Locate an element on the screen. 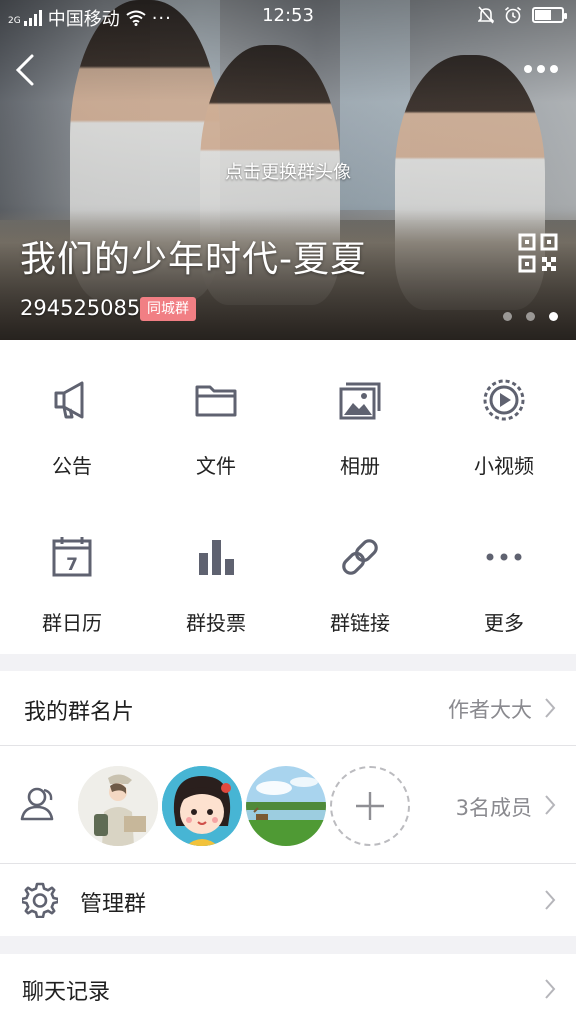 The width and height of the screenshot is (576, 1024). my-group-card-value: 作者大大 is located at coordinates (490, 710).